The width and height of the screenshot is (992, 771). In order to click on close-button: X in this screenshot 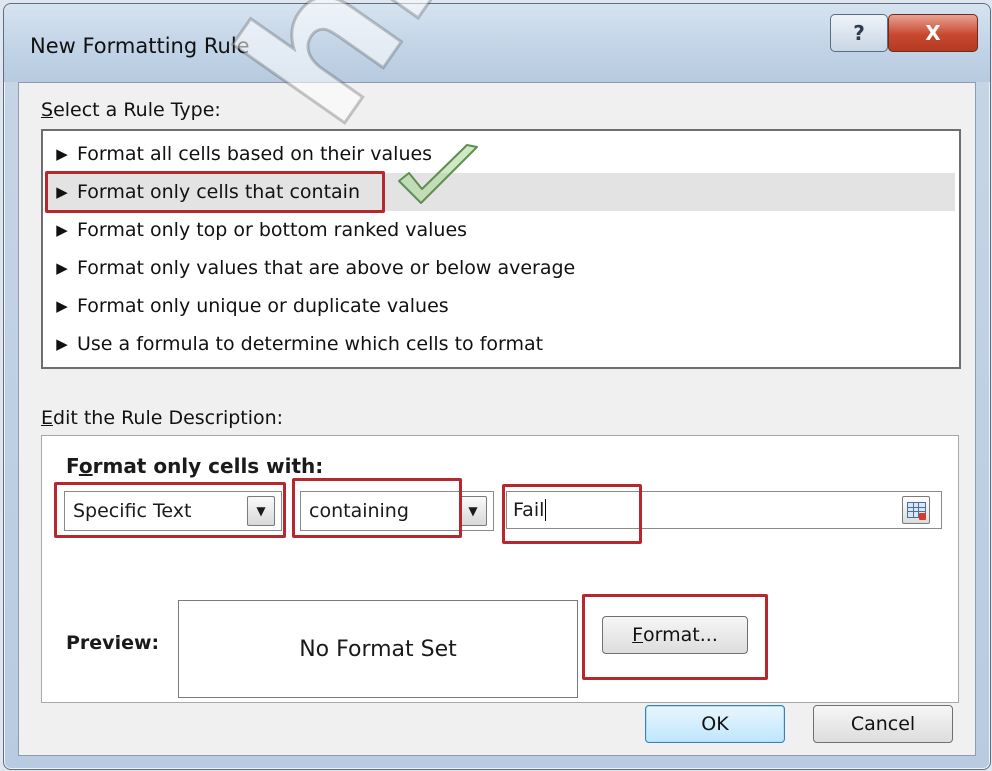, I will do `click(933, 33)`.